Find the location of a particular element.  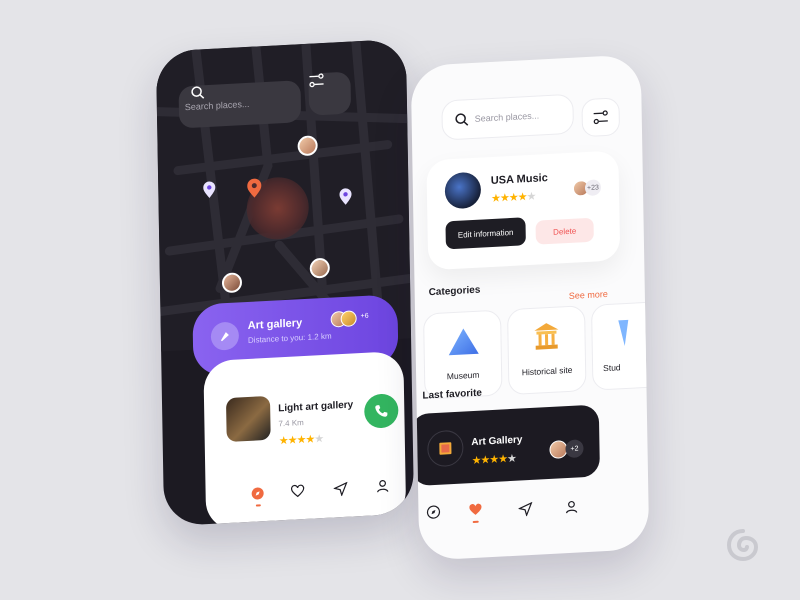

gallery-thumbnail is located at coordinates (248, 419).